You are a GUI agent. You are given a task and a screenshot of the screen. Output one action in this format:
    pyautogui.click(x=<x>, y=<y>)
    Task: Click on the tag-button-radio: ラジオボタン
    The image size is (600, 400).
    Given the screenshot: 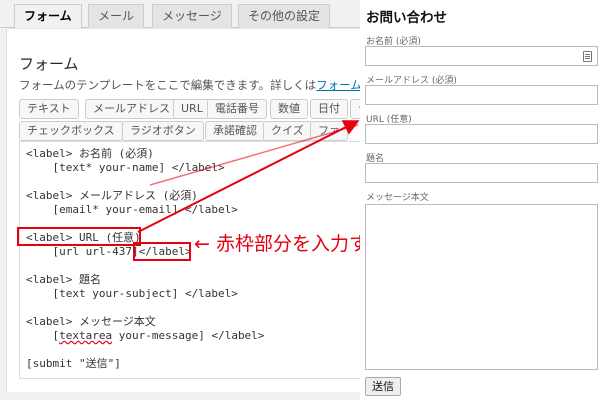 What is the action you would take?
    pyautogui.click(x=163, y=131)
    